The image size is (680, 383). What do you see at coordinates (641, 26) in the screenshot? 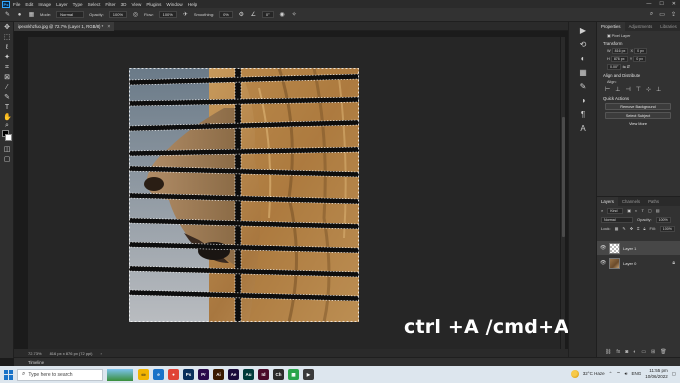
I see `tab-adjustments: Adjustments` at bounding box center [641, 26].